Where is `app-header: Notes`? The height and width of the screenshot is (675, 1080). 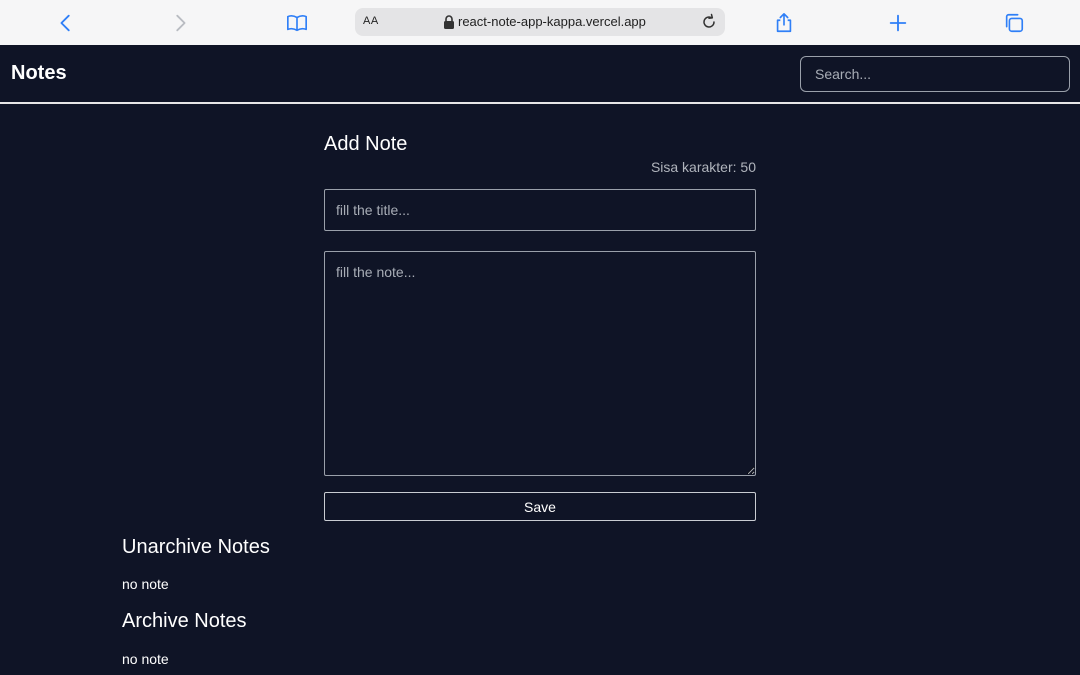
app-header: Notes is located at coordinates (540, 74).